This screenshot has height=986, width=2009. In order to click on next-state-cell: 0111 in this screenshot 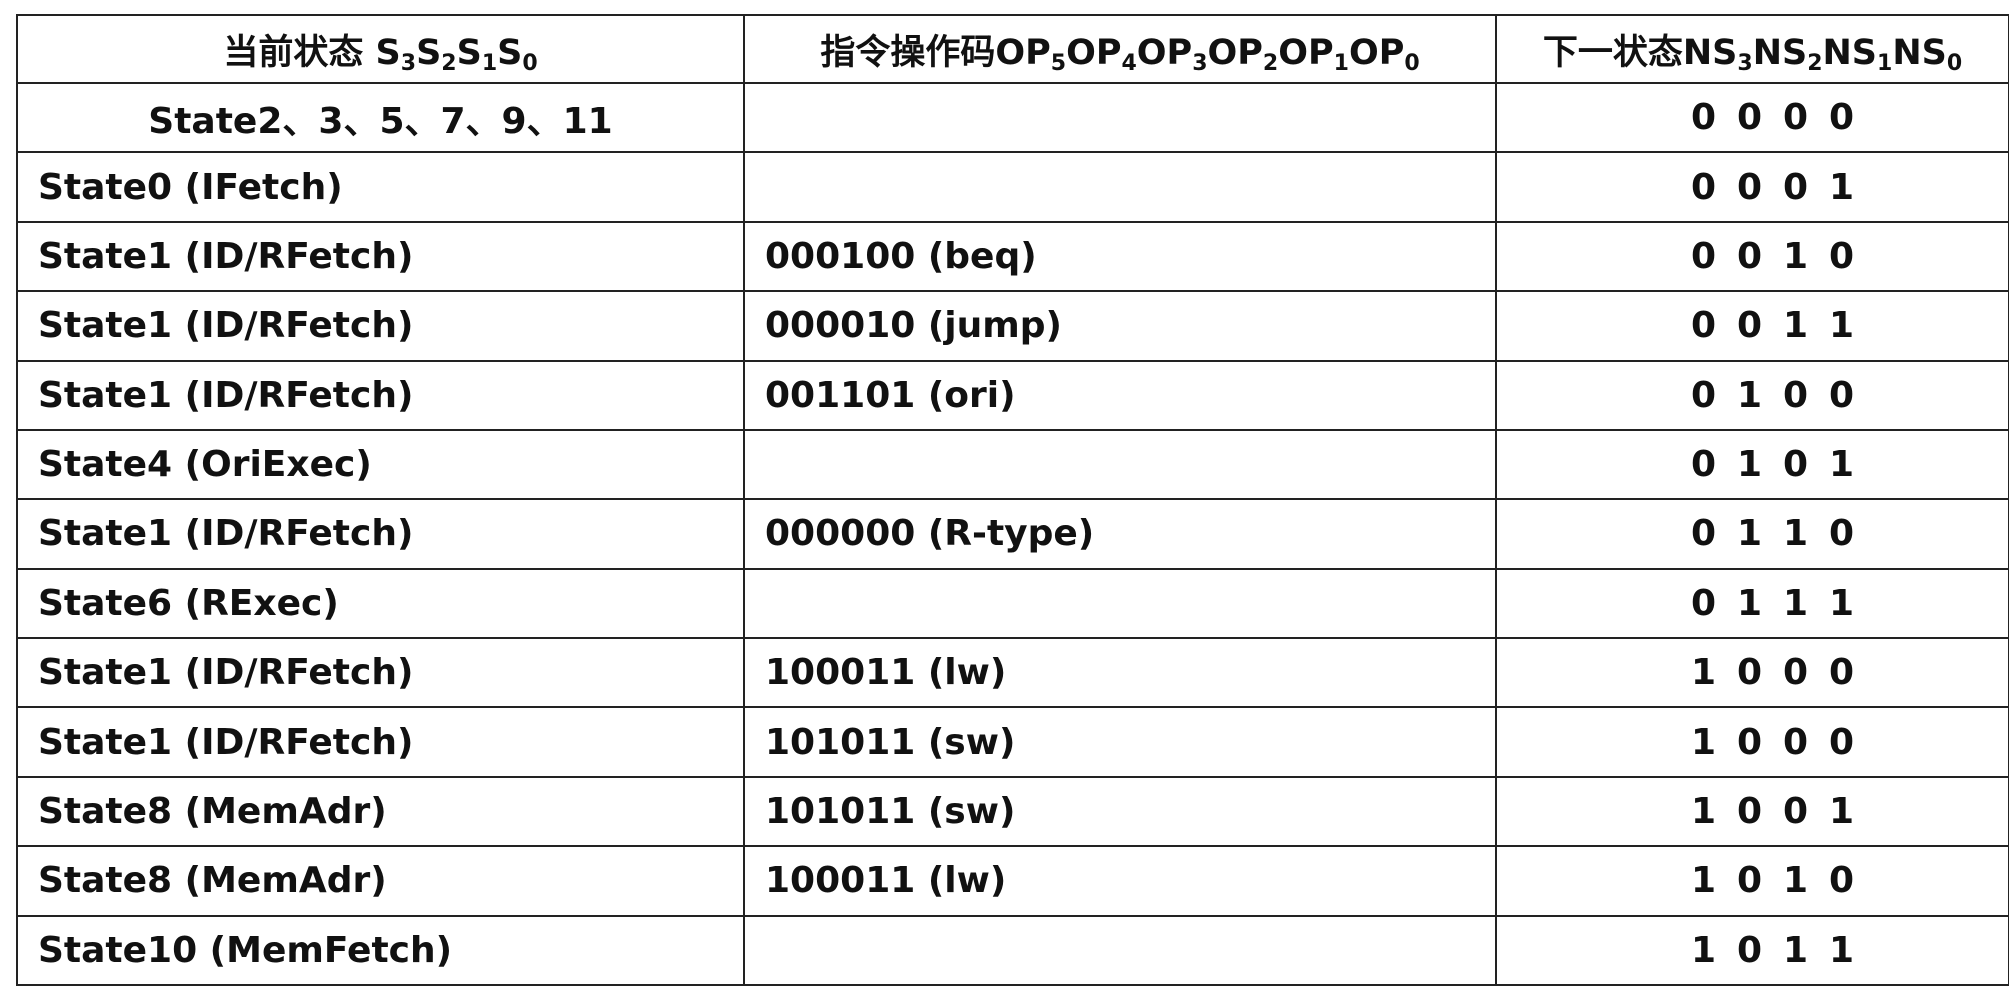, I will do `click(1752, 603)`.